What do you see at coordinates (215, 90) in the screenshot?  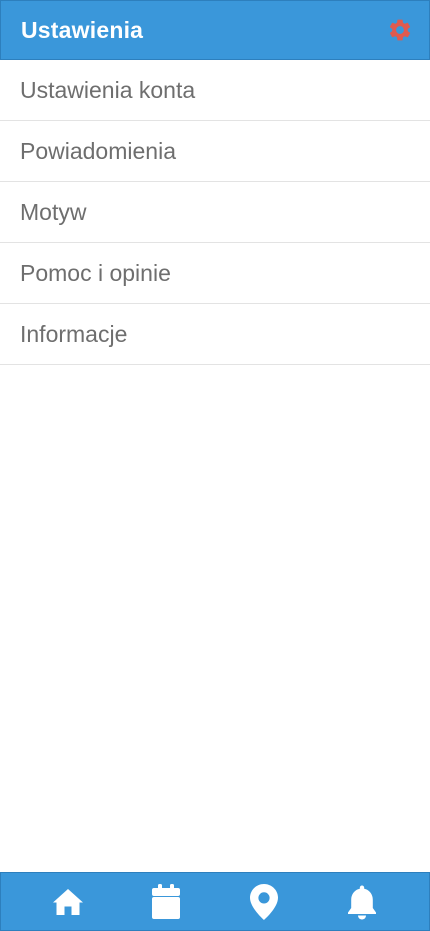 I see `menu-item-account-settings: Ustawienia konta` at bounding box center [215, 90].